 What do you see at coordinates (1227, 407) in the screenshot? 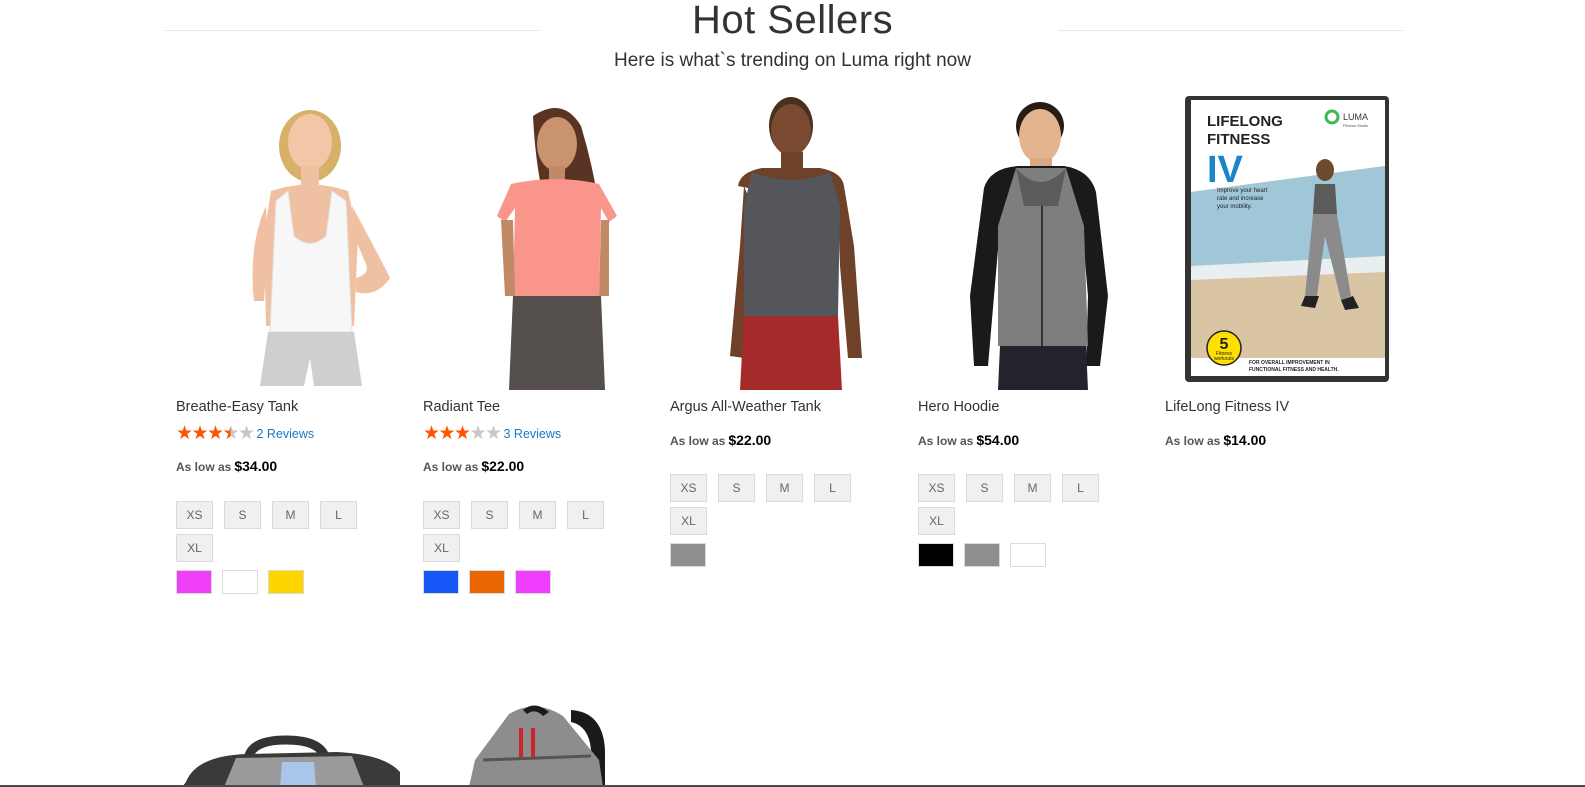
I see `product-name: LifeLong Fitness IV` at bounding box center [1227, 407].